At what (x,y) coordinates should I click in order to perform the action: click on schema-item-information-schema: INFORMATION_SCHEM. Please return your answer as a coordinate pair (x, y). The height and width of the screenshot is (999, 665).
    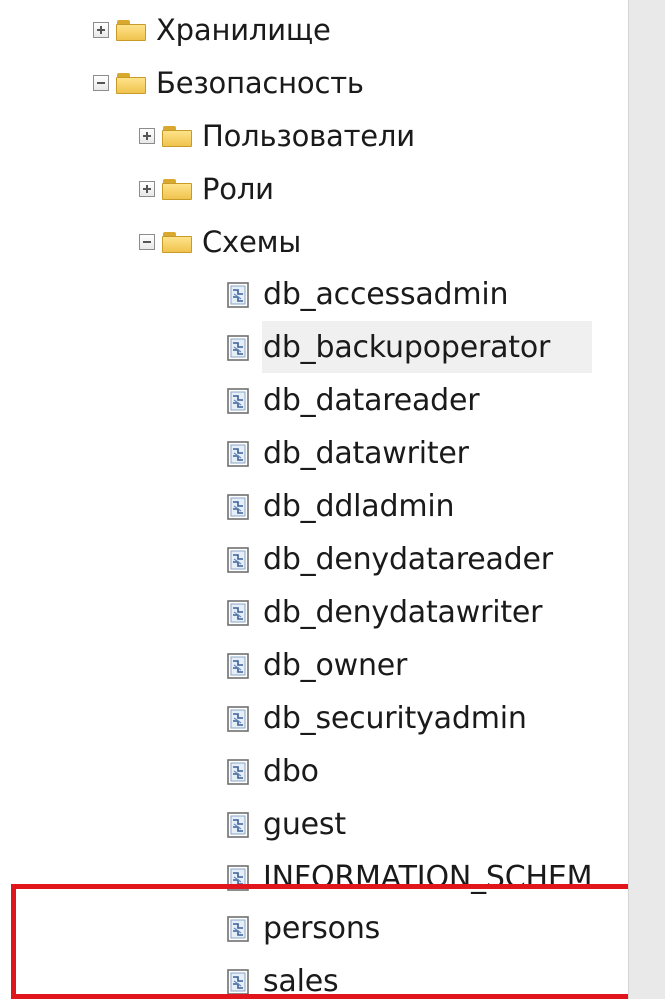
    Looking at the image, I should click on (409, 878).